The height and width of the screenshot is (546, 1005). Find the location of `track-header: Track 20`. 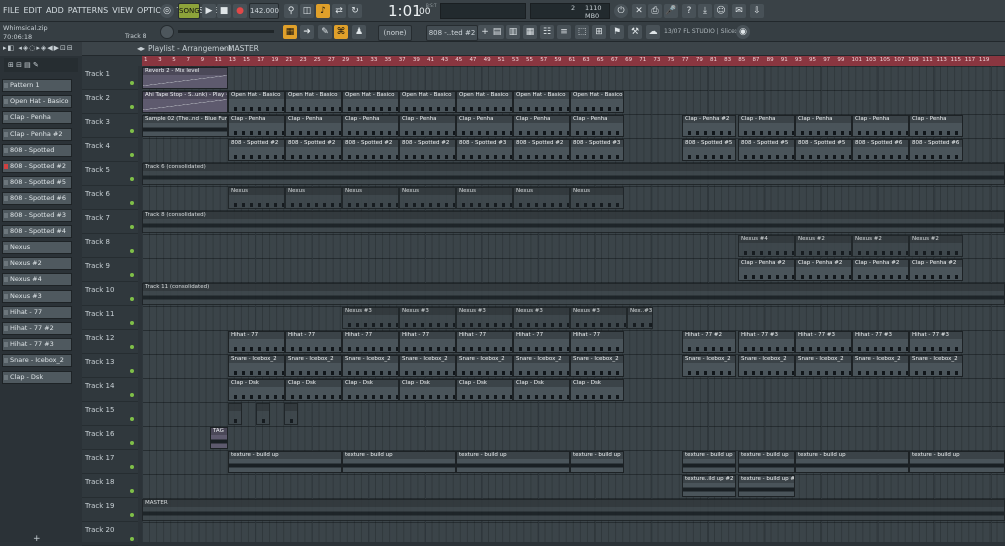

track-header: Track 20 is located at coordinates (110, 534).